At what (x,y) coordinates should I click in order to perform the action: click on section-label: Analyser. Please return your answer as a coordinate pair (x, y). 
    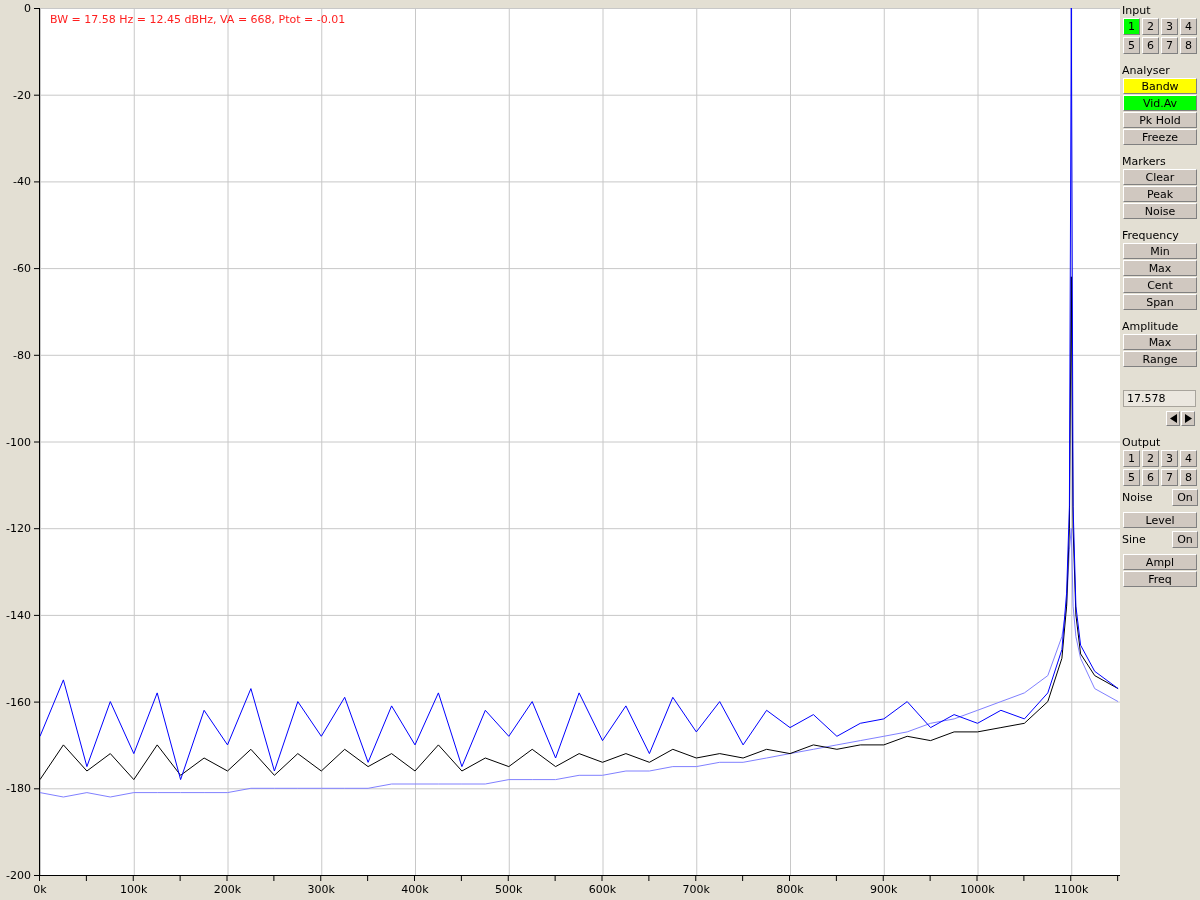
    Looking at the image, I should click on (1146, 70).